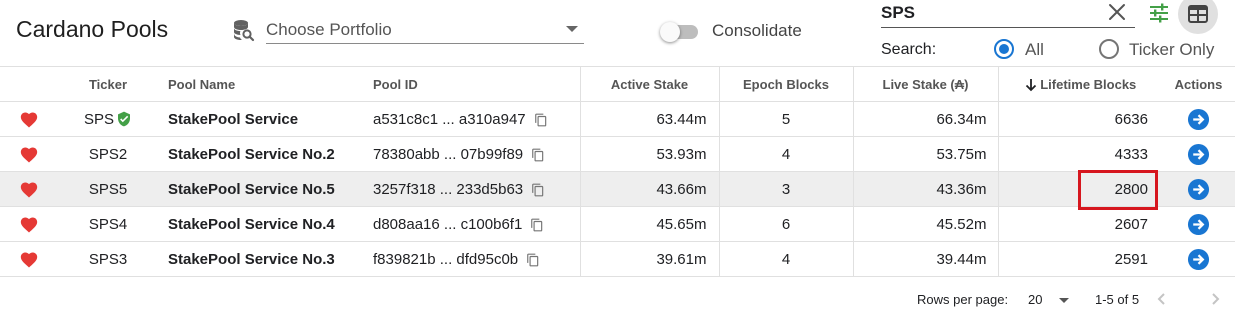 The image size is (1235, 316). What do you see at coordinates (649, 84) in the screenshot?
I see `col-active-stake: Active Stake` at bounding box center [649, 84].